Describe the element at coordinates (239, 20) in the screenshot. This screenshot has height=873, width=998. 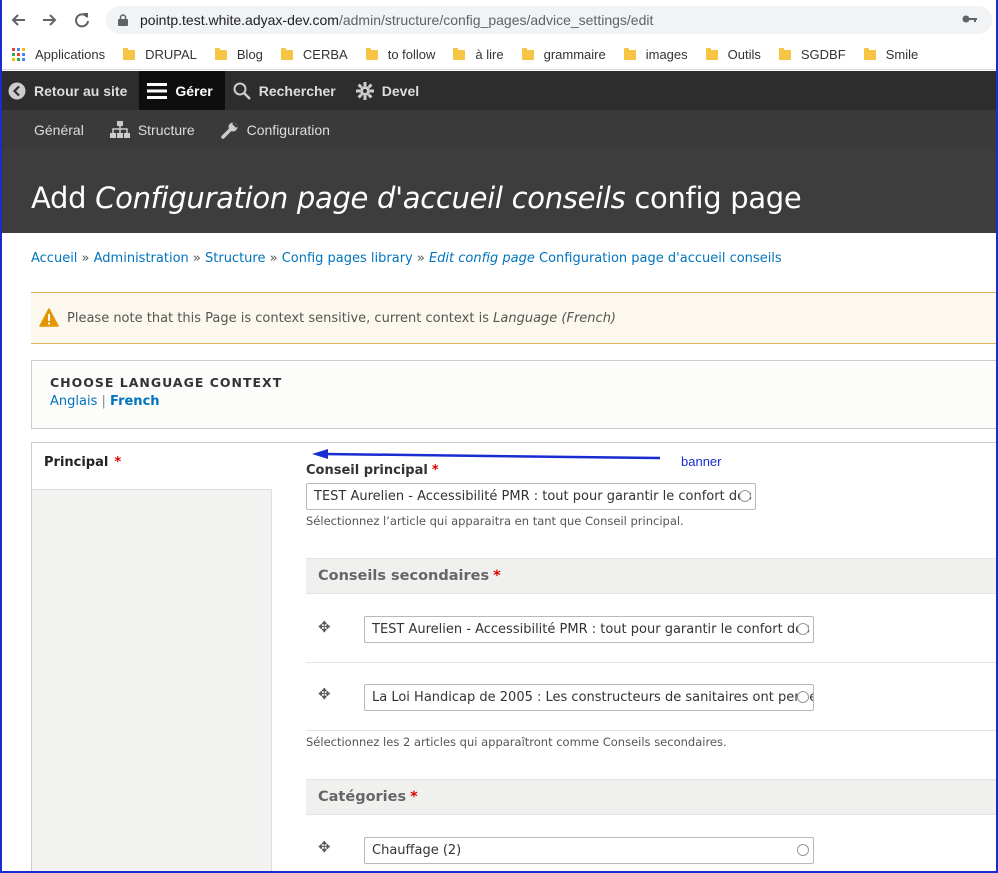
I see `url-host: pointp.test.white.adyax-dev.com` at that location.